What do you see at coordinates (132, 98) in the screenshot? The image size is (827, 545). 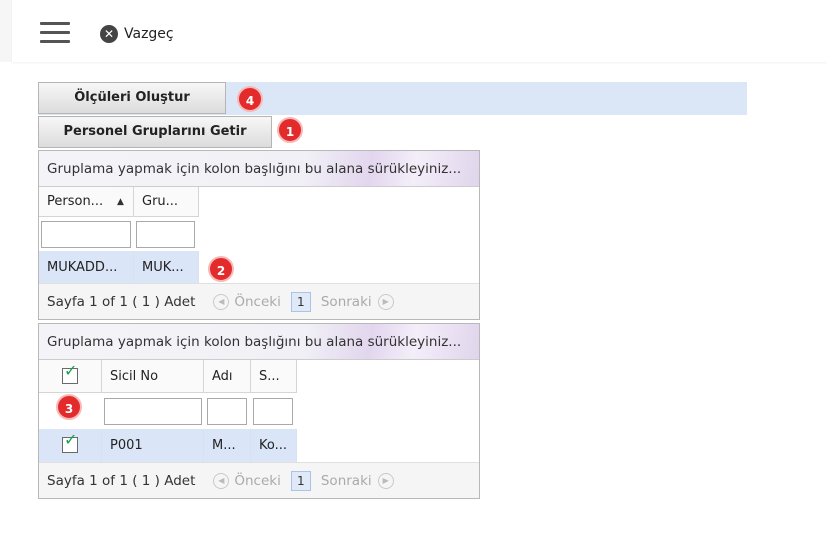 I see `create-measures-button: Ölçüleri Oluştur` at bounding box center [132, 98].